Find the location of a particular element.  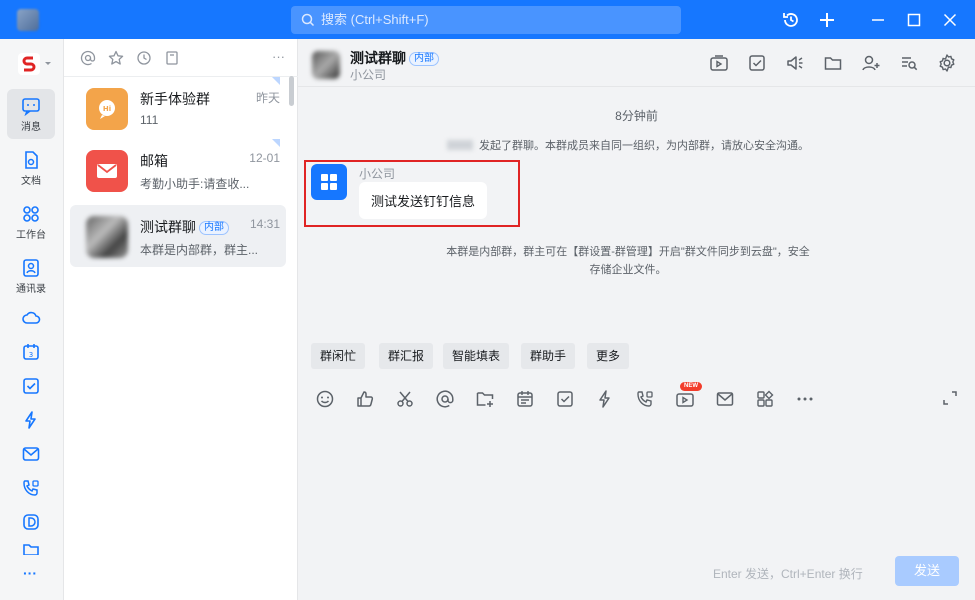

sender-avatar is located at coordinates (329, 182).